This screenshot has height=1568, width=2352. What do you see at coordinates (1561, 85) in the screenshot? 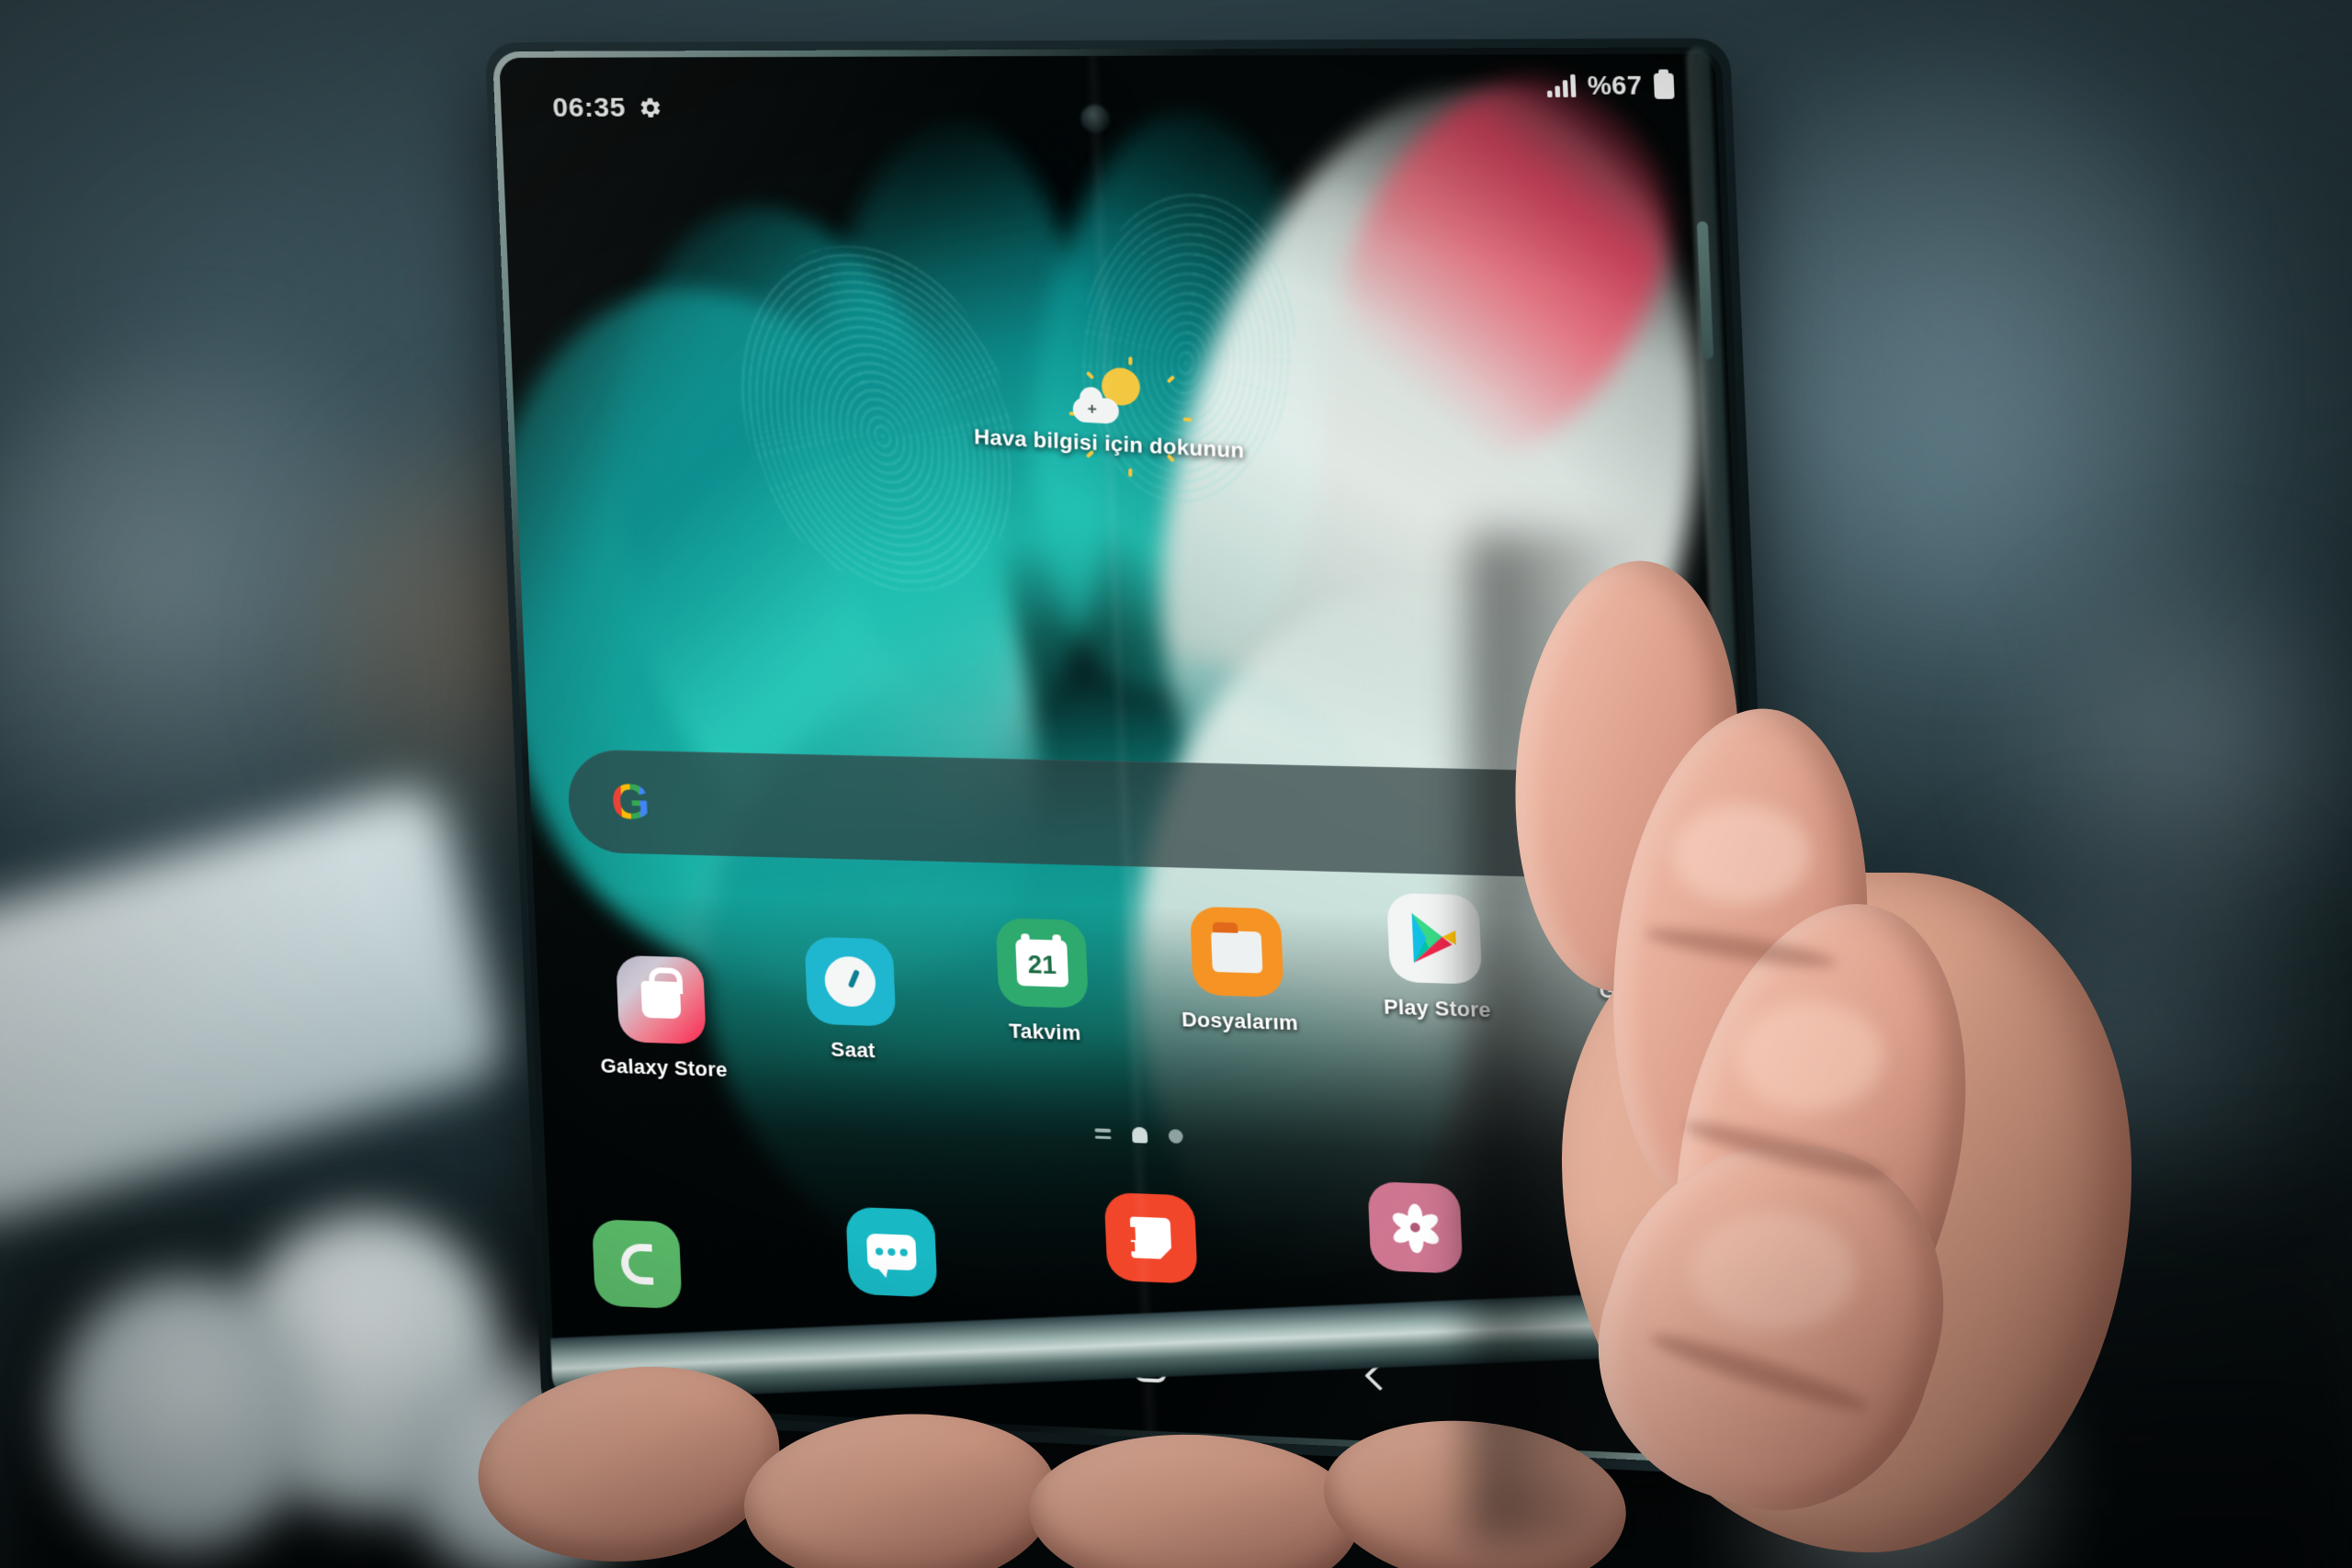
I see `signal-bars-icon` at bounding box center [1561, 85].